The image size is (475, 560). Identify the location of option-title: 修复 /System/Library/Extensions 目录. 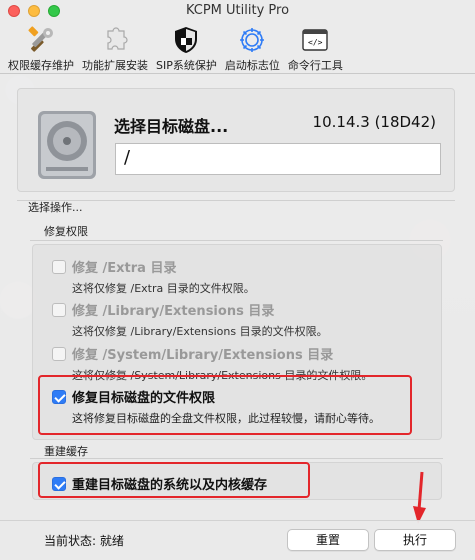
(203, 355).